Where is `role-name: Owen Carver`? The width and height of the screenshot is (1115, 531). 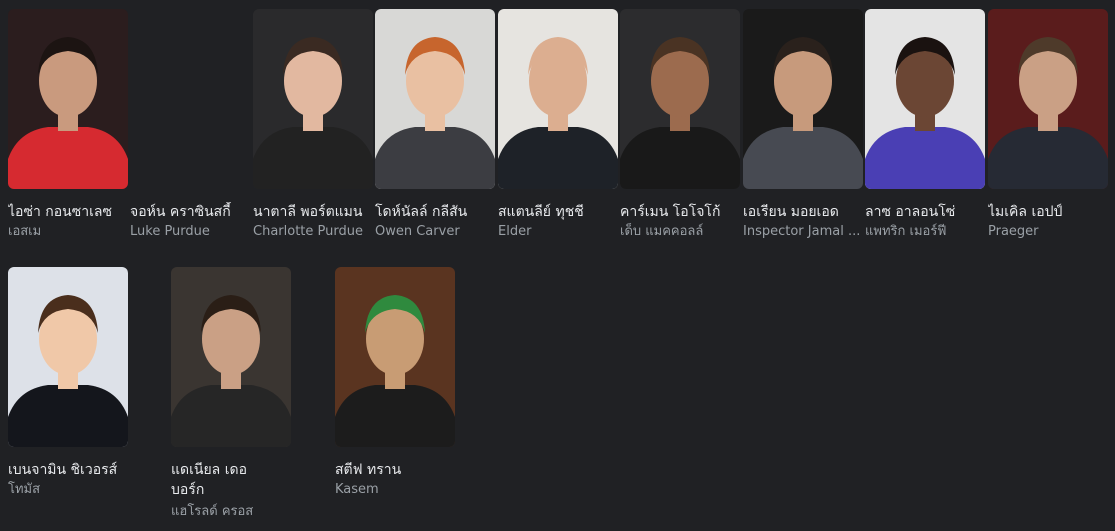 role-name: Owen Carver is located at coordinates (417, 231).